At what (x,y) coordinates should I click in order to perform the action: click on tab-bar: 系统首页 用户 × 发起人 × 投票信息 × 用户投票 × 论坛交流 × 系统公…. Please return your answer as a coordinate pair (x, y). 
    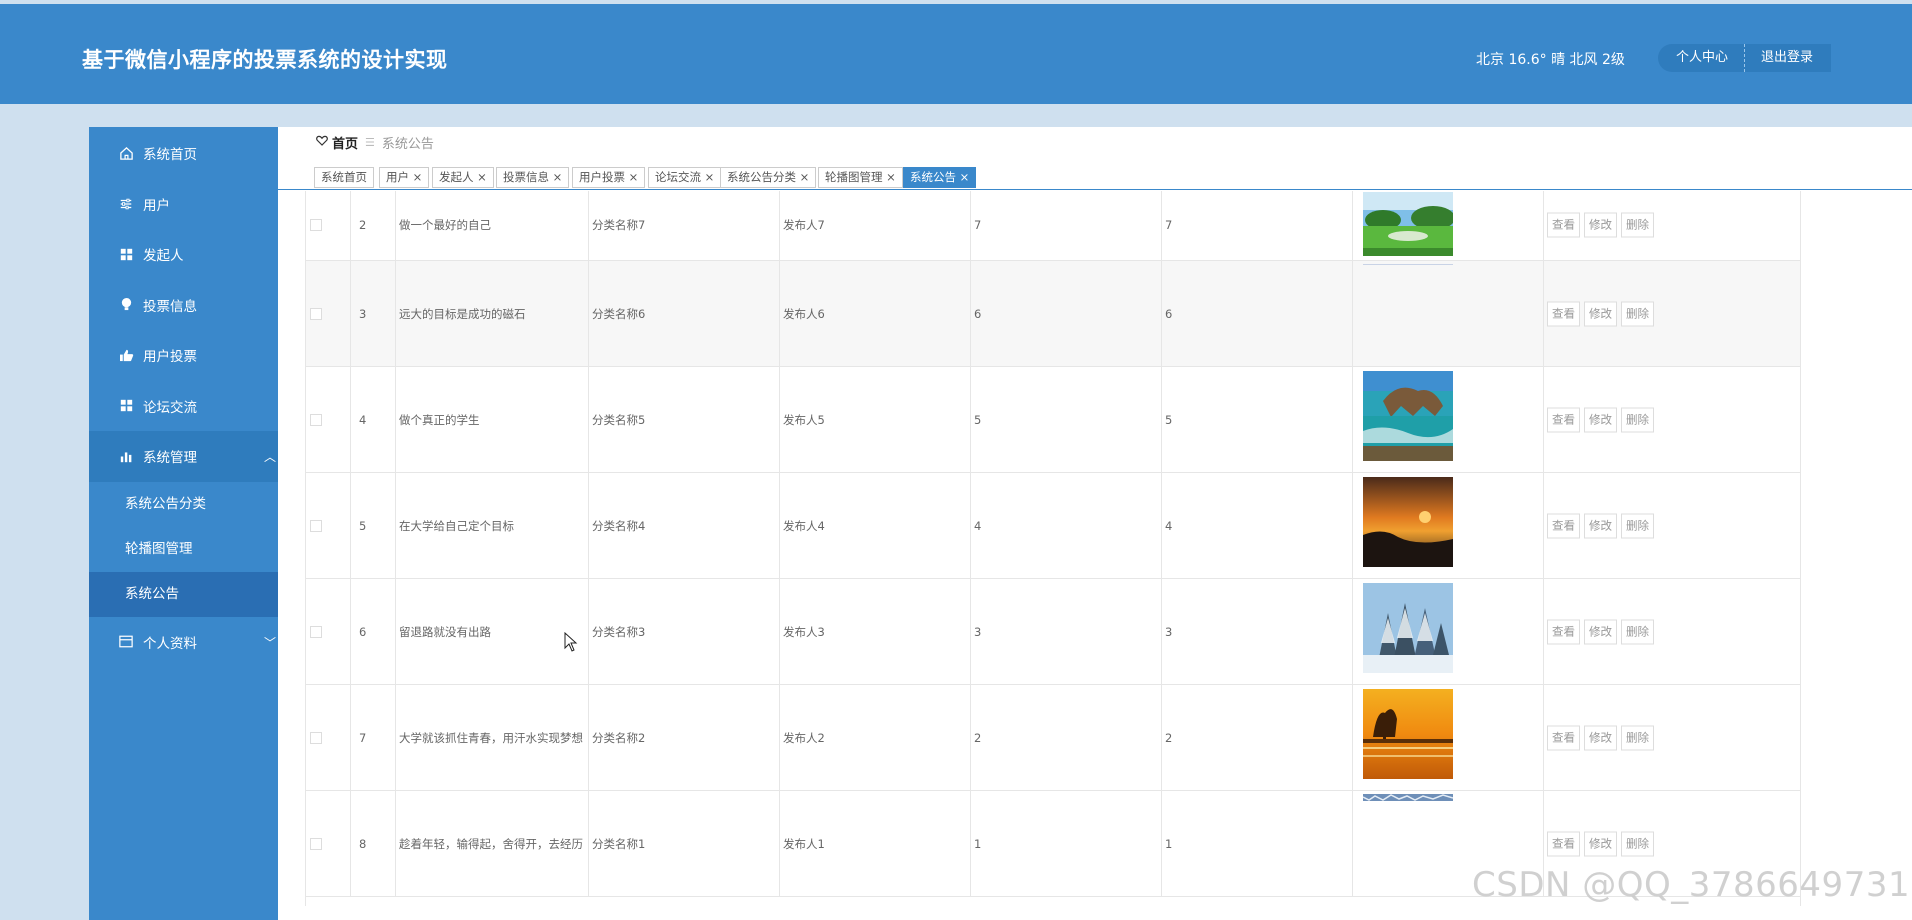
    Looking at the image, I should click on (1095, 174).